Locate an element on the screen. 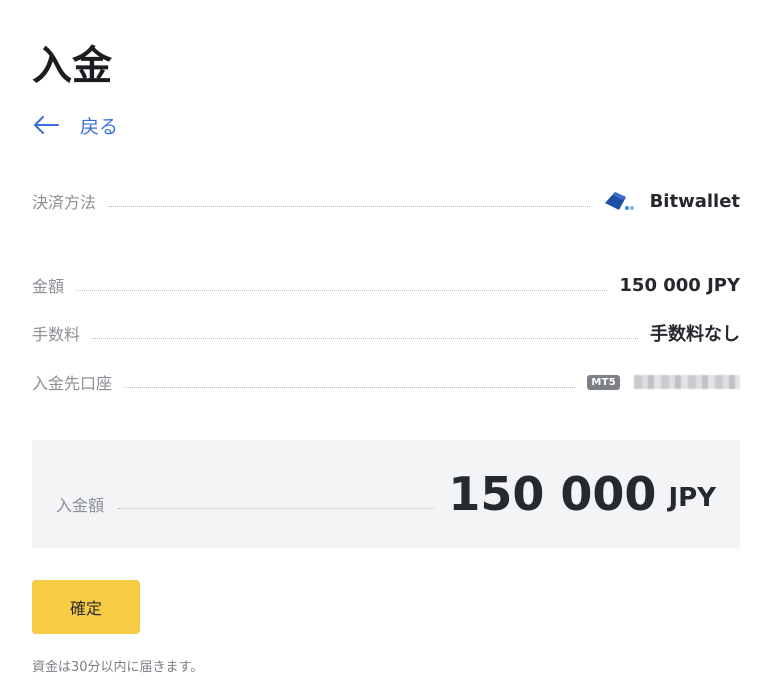 This screenshot has height=695, width=780. payment-method-label: 決済方法 is located at coordinates (64, 202).